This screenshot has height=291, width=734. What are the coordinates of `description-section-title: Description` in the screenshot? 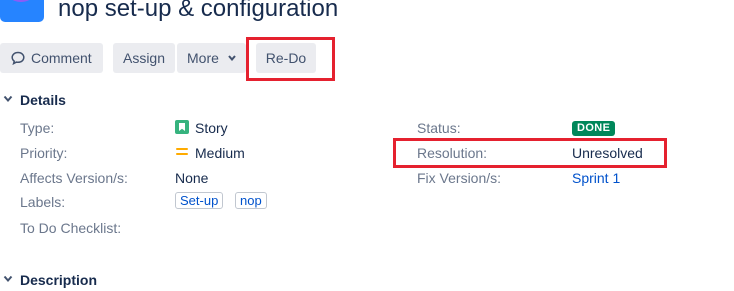 It's located at (58, 280).